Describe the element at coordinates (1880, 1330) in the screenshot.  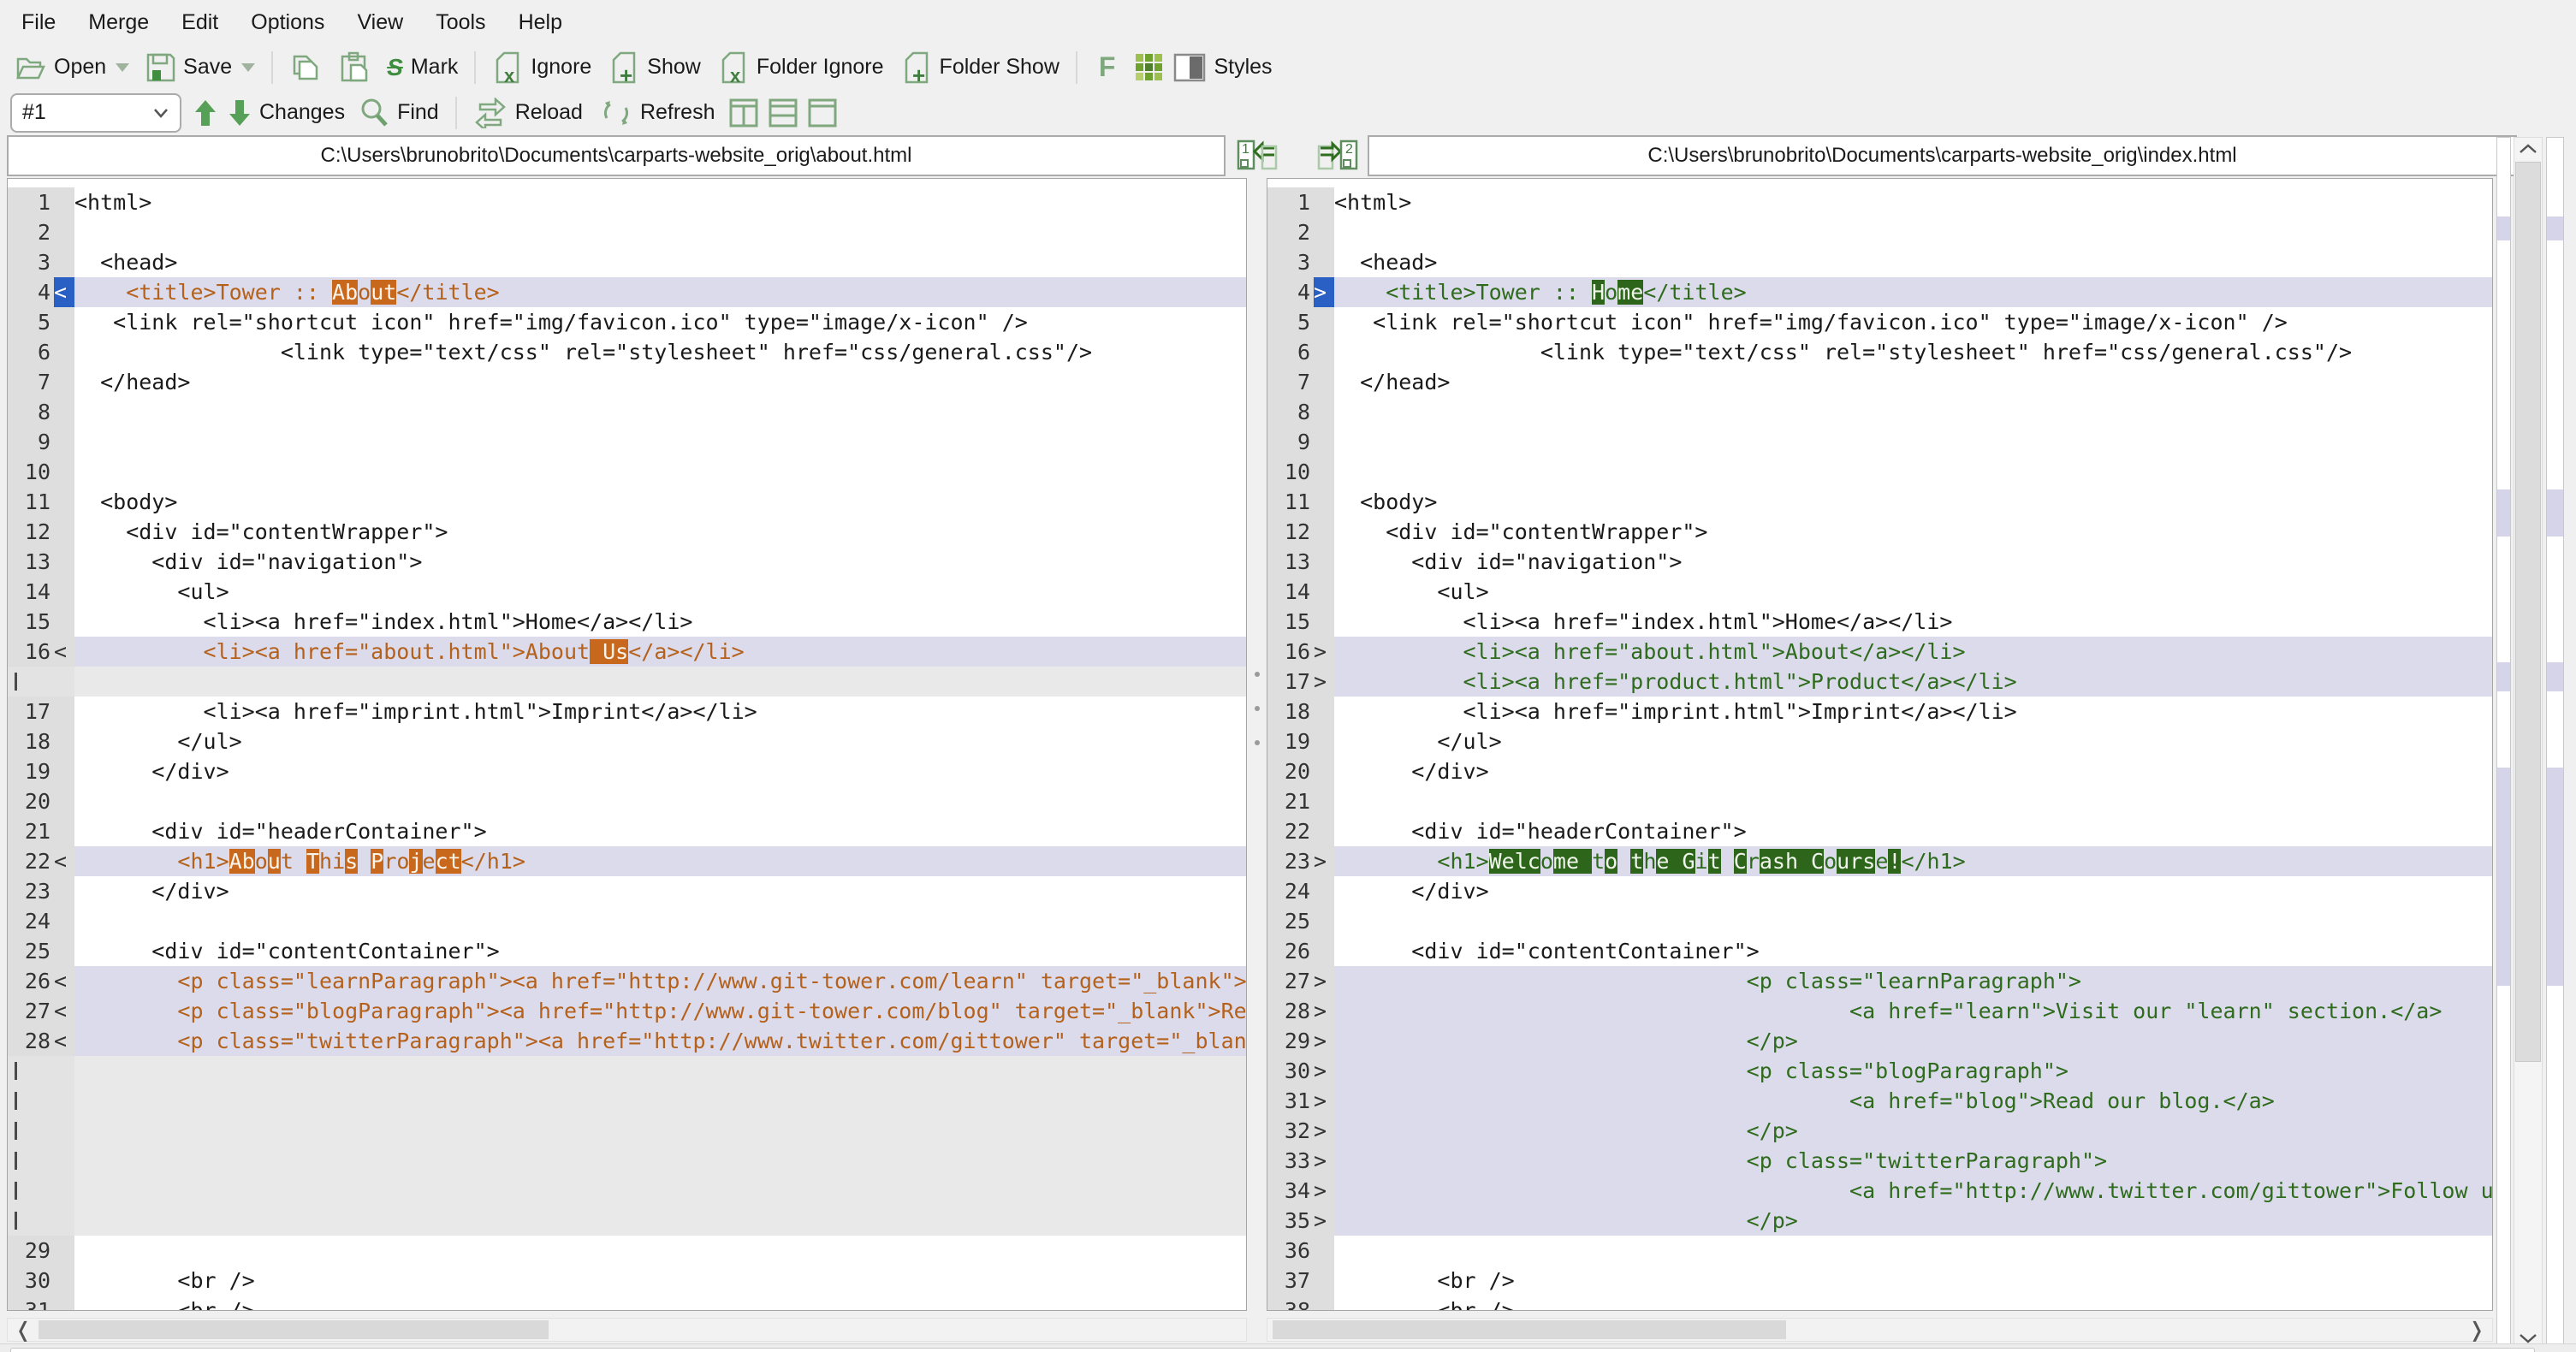
I see `right-horizontal-scrollbar: ❭` at that location.